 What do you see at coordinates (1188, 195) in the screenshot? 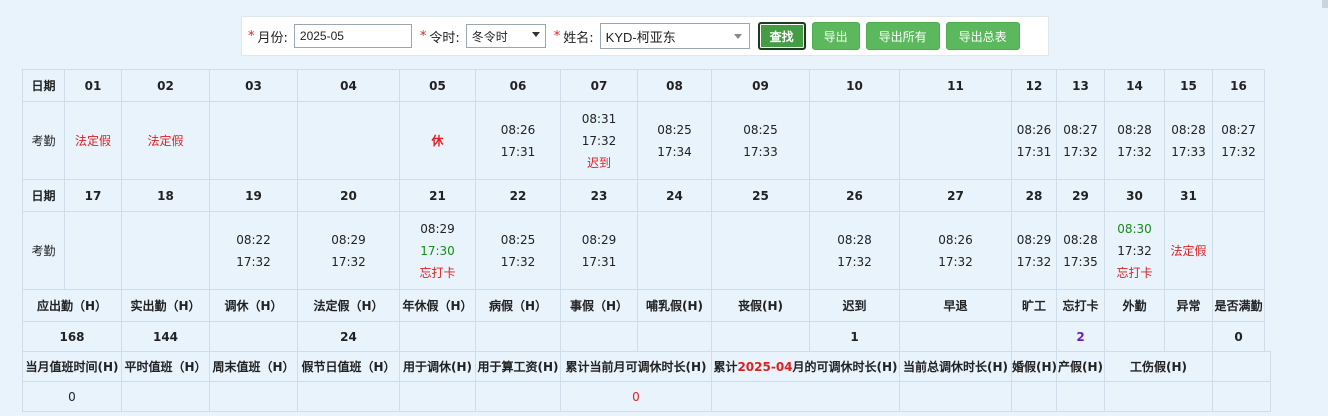
I see `day-number: 31` at bounding box center [1188, 195].